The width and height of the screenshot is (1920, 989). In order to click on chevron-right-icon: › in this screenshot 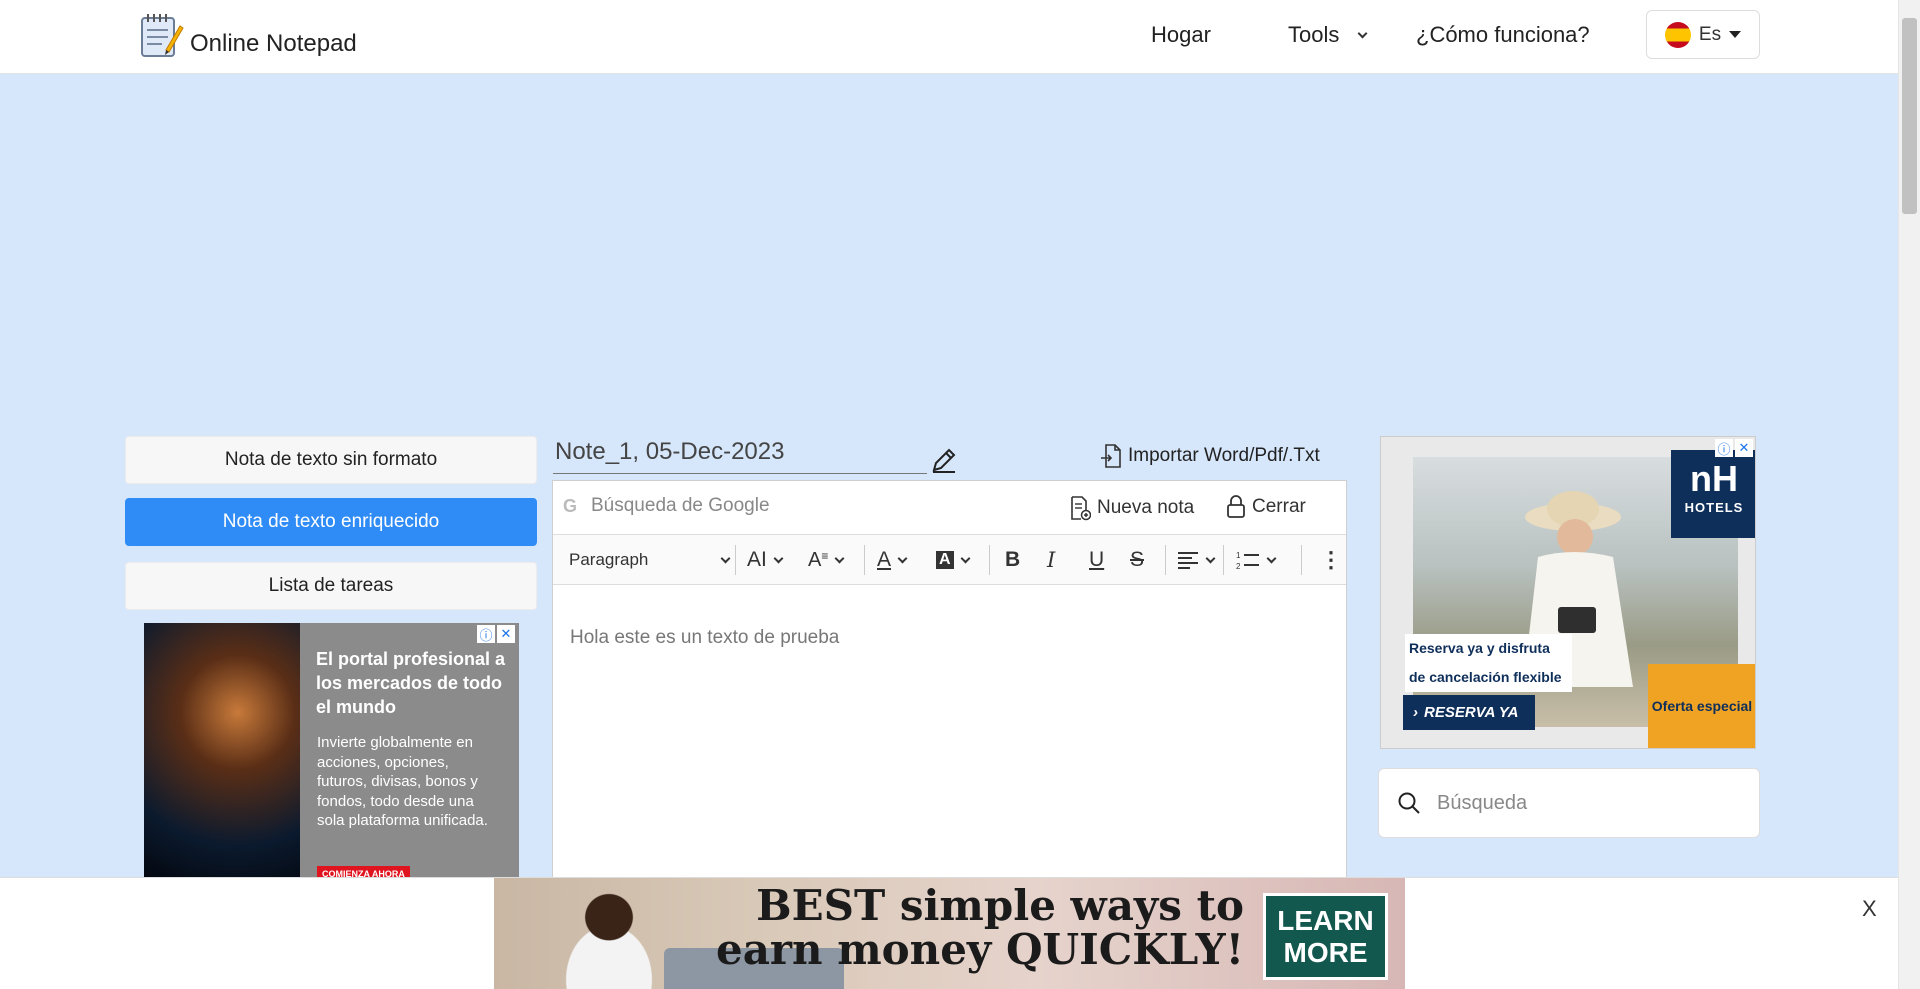, I will do `click(1415, 712)`.